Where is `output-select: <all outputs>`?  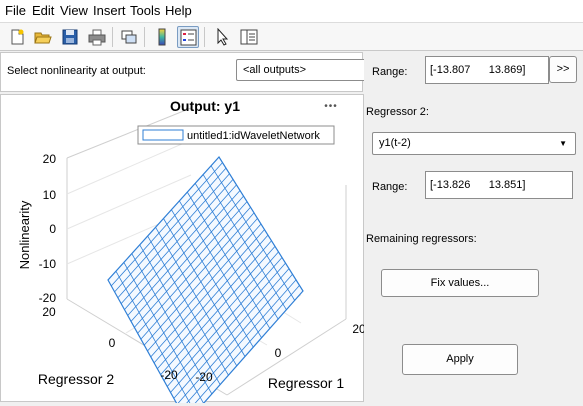 output-select: <all outputs> is located at coordinates (301, 70).